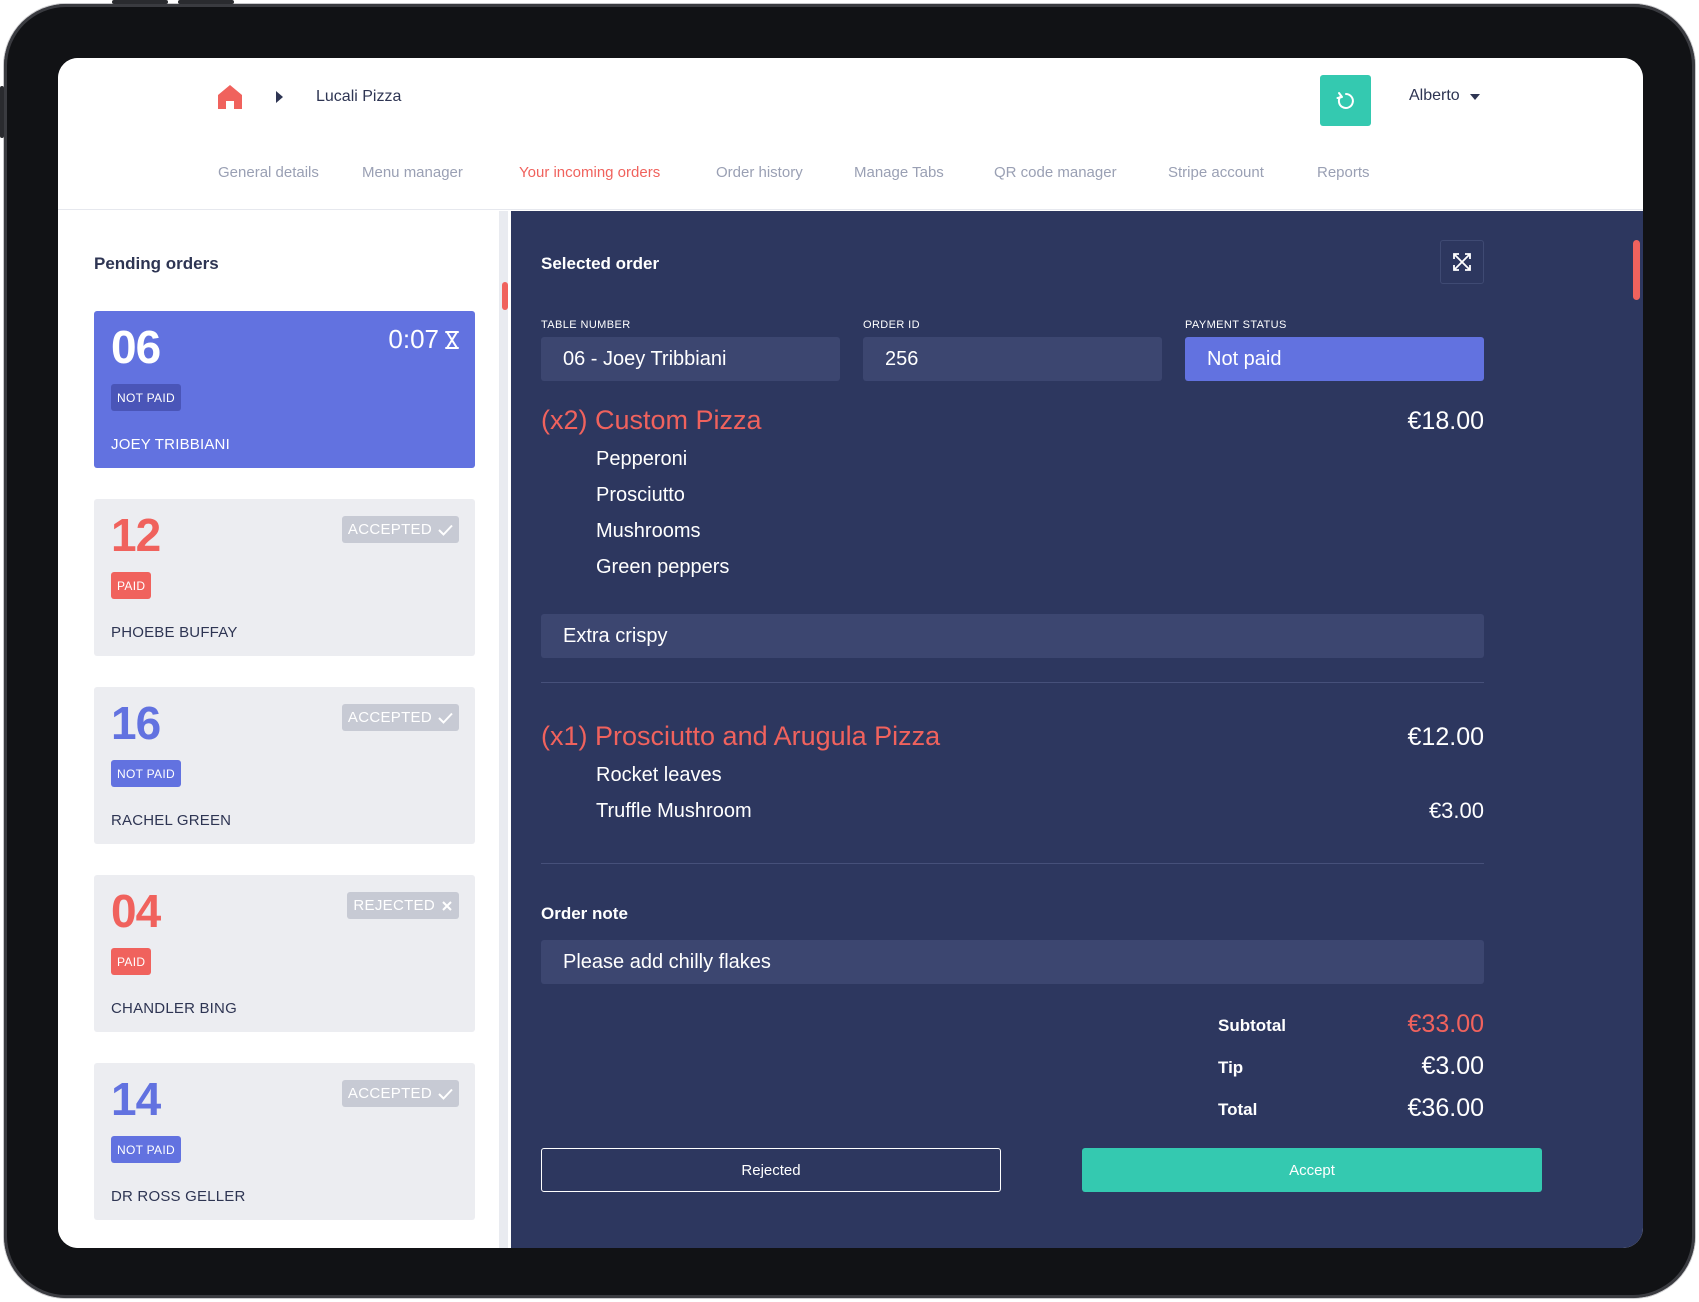 The image size is (1699, 1302). What do you see at coordinates (505, 296) in the screenshot?
I see `pending-scrollbar-thumb` at bounding box center [505, 296].